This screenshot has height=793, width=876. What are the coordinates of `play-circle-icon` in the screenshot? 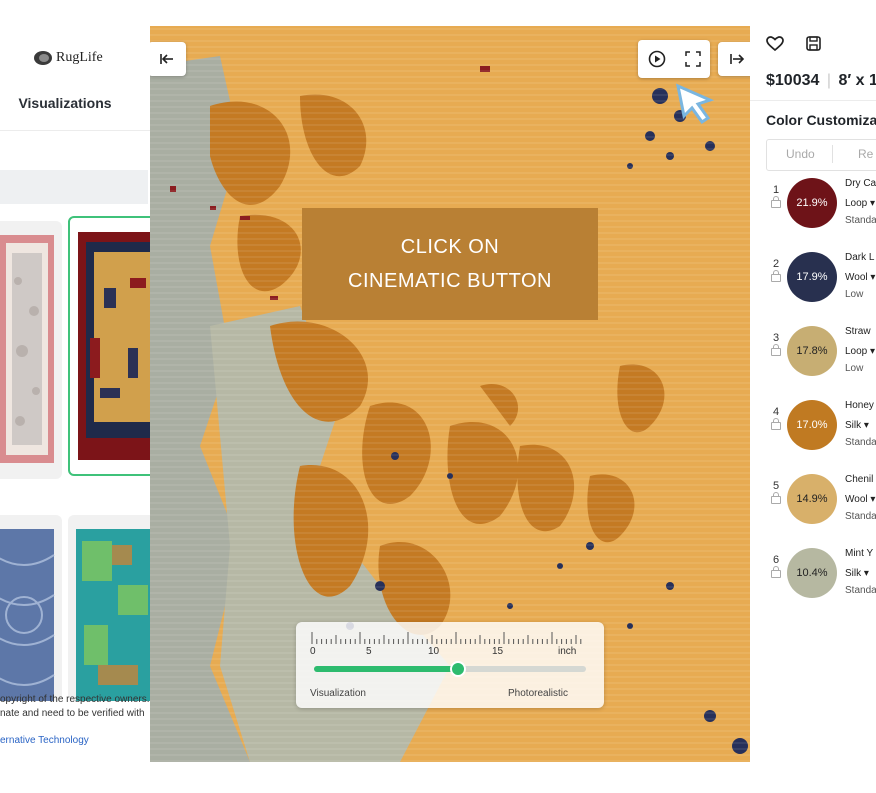 It's located at (656, 59).